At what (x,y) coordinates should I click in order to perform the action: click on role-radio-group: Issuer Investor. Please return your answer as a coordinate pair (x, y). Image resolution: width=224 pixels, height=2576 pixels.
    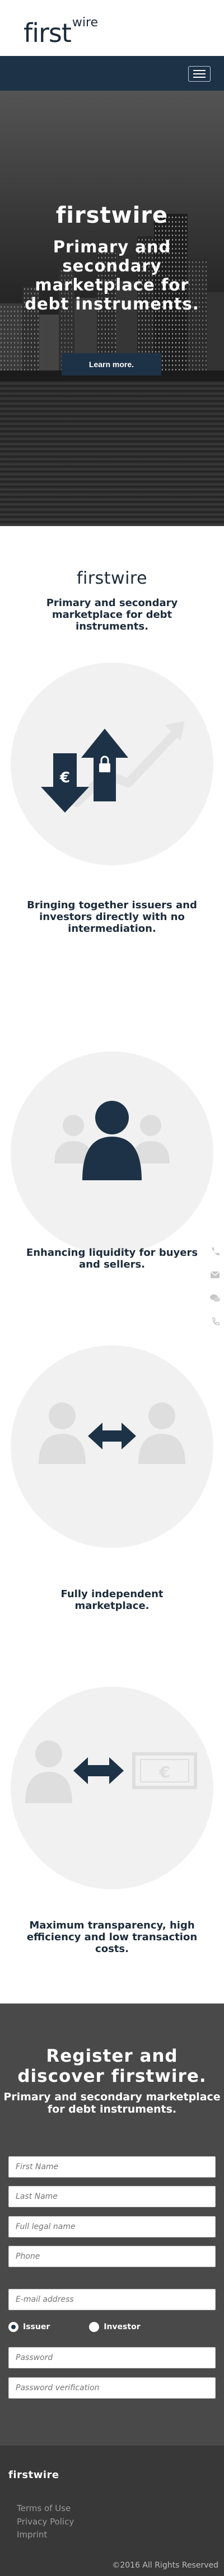
    Looking at the image, I should click on (112, 2327).